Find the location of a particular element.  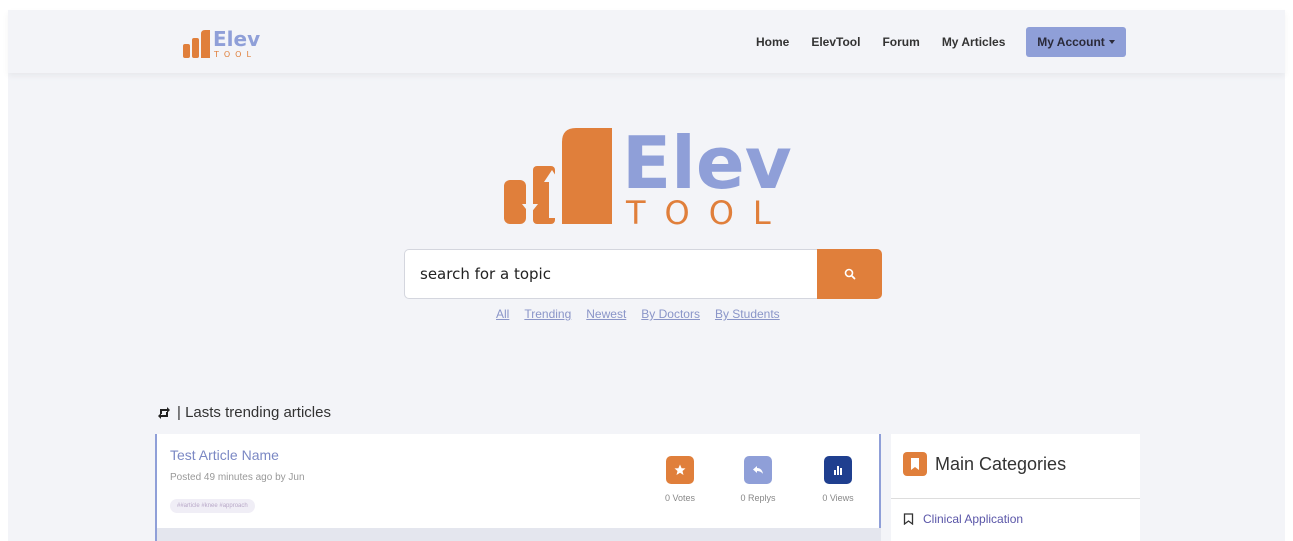

search-input is located at coordinates (610, 274).